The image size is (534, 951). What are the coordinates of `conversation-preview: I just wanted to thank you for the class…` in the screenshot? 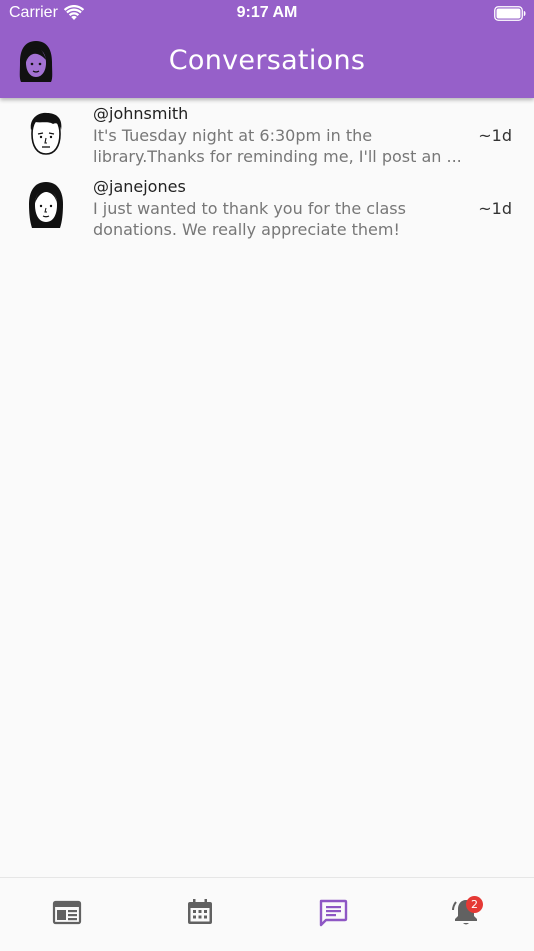 It's located at (249, 219).